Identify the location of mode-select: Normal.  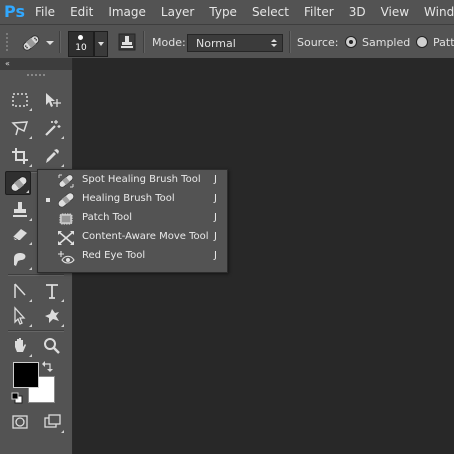
(235, 43).